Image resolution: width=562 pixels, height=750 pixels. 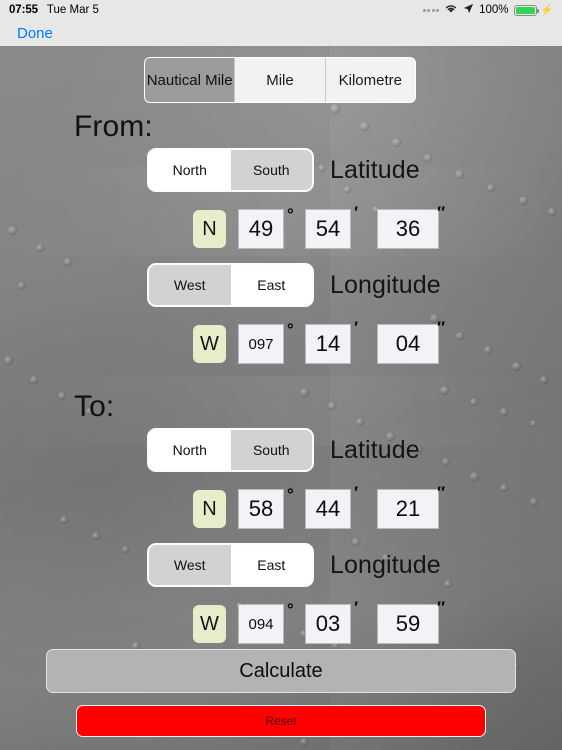 What do you see at coordinates (375, 170) in the screenshot?
I see `from-latitude-label: Latitude` at bounding box center [375, 170].